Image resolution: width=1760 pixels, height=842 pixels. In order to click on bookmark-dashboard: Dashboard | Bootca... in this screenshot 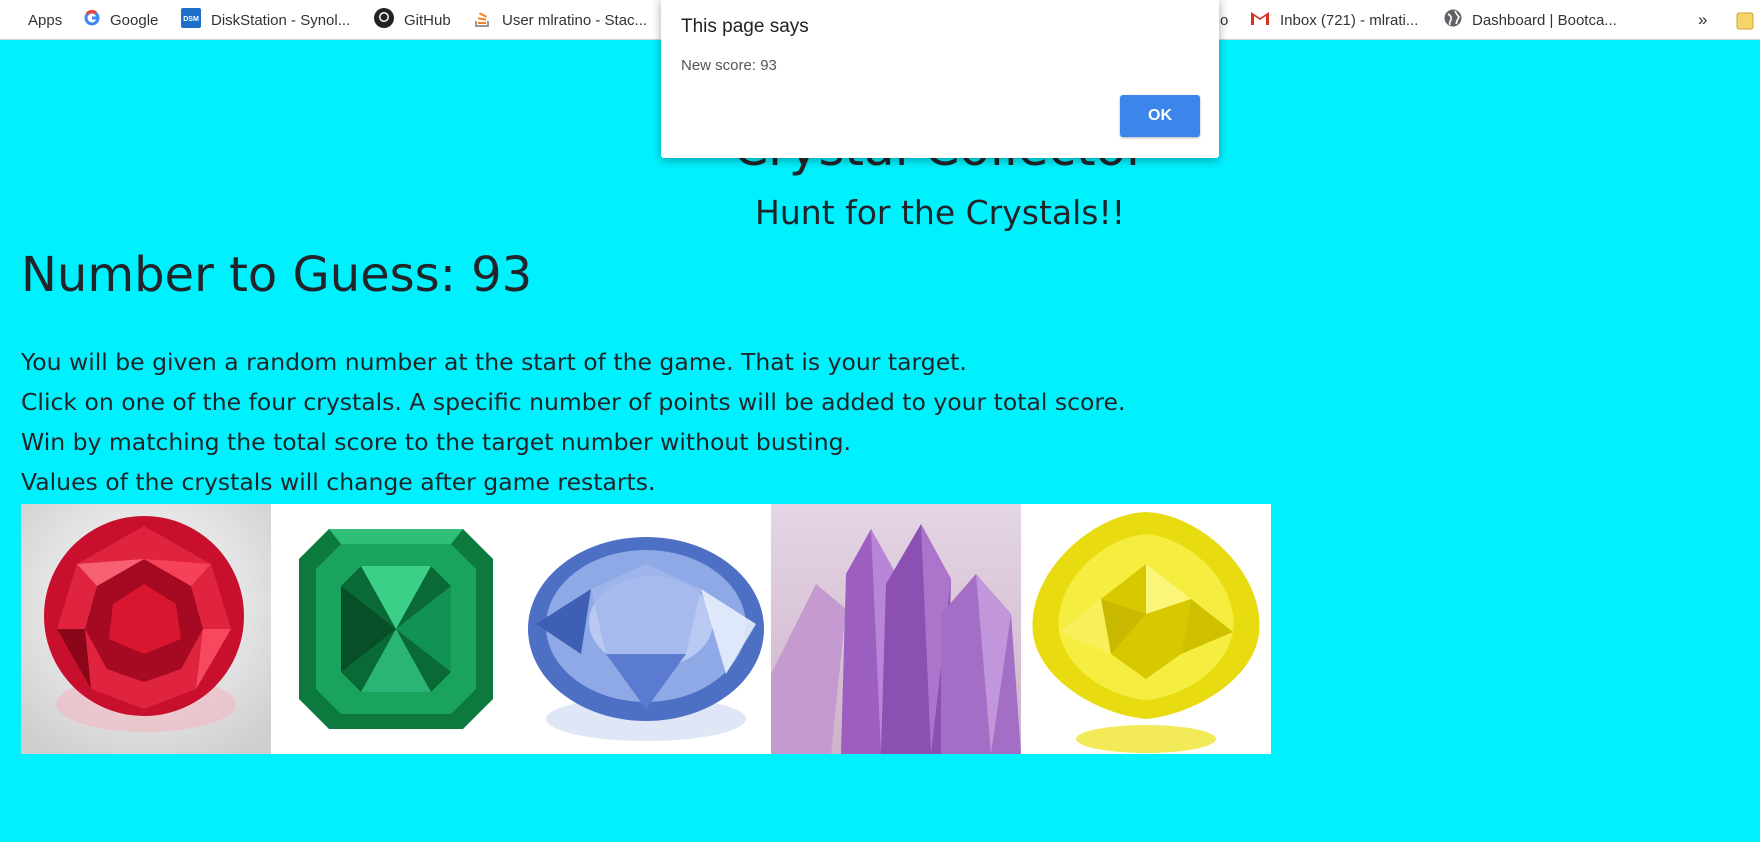, I will do `click(1530, 20)`.